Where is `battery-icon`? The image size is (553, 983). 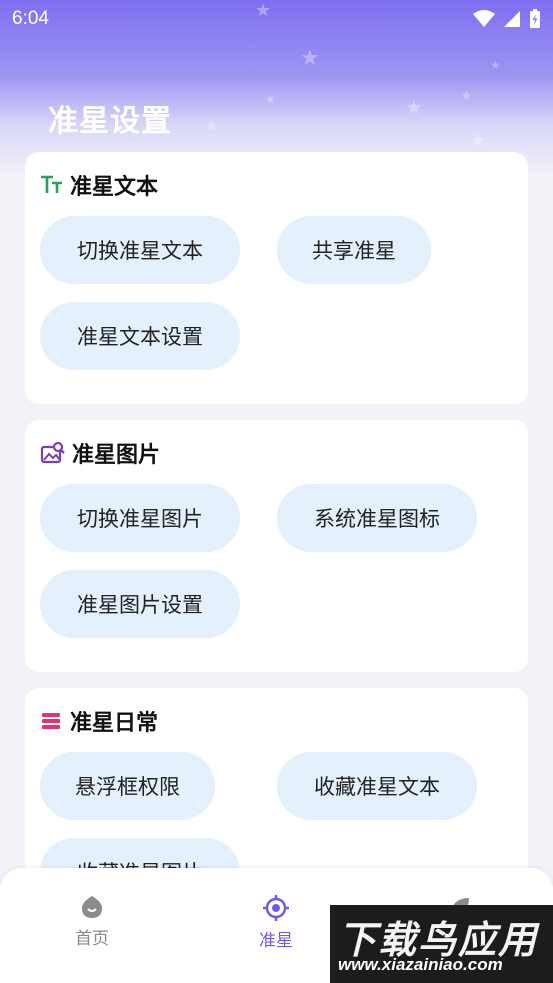 battery-icon is located at coordinates (535, 18).